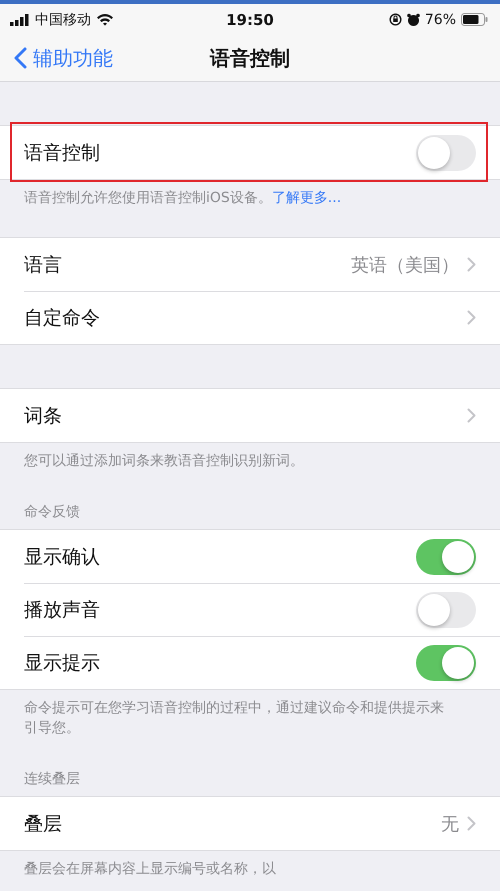  What do you see at coordinates (105, 19) in the screenshot?
I see `wifi-icon` at bounding box center [105, 19].